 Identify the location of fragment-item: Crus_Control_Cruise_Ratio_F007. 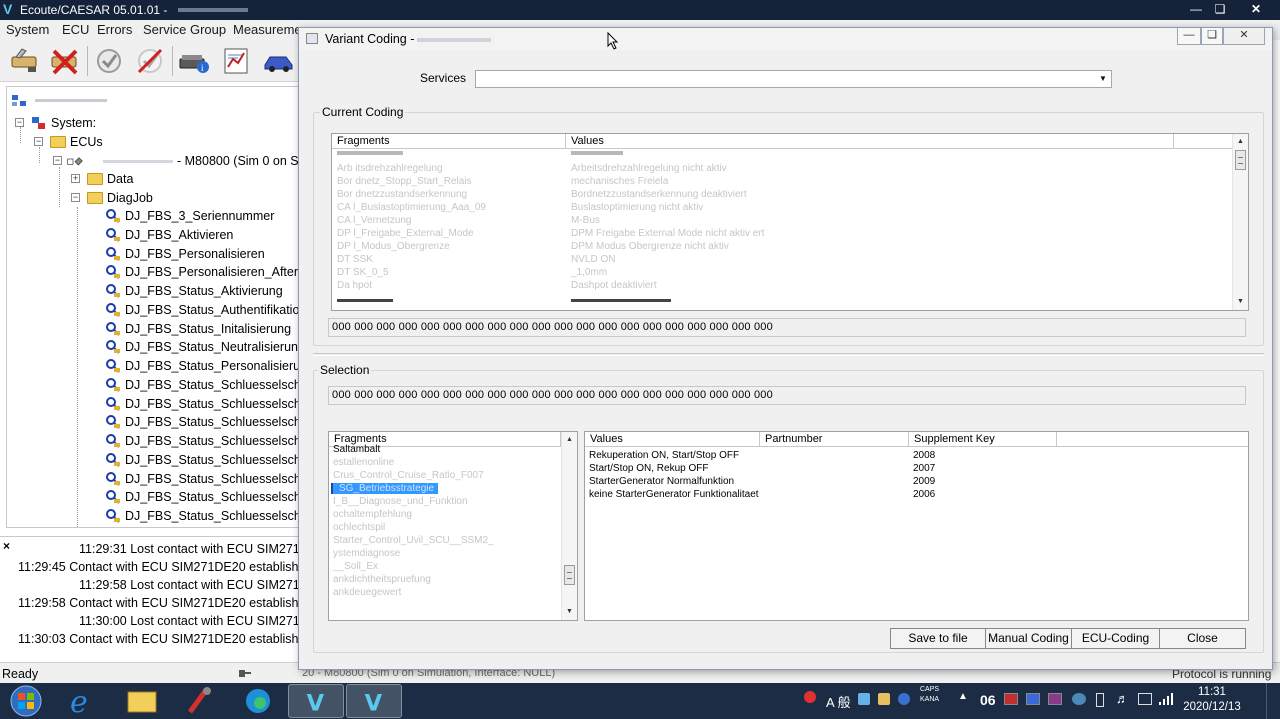
(408, 475).